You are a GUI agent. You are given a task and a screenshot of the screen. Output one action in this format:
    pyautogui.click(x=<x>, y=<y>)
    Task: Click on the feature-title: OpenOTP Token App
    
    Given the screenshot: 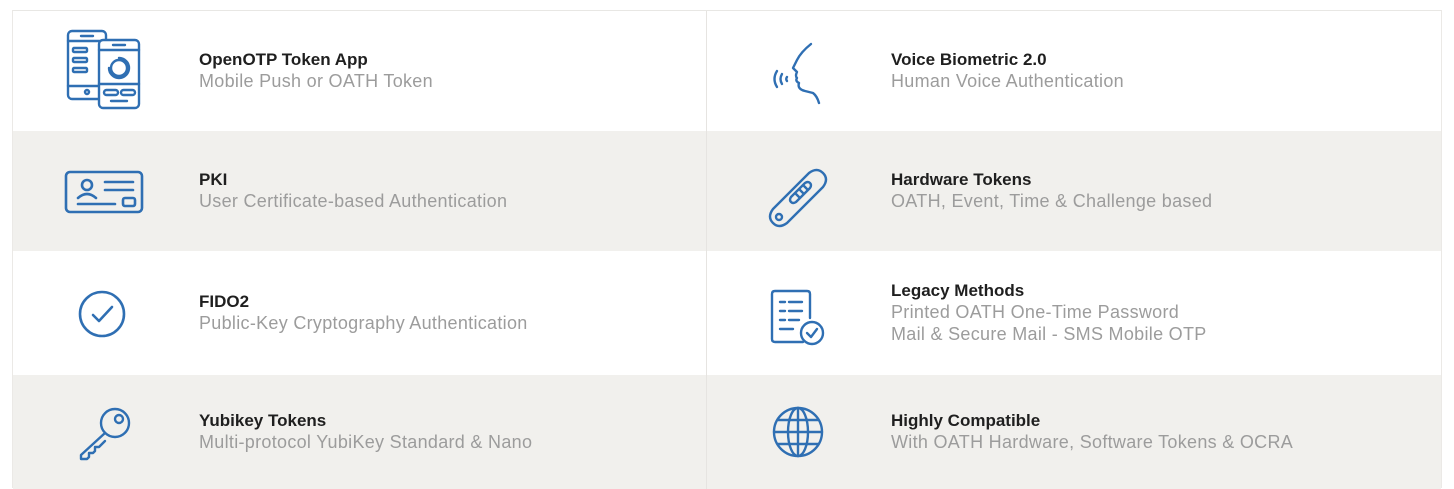 What is the action you would take?
    pyautogui.click(x=283, y=59)
    